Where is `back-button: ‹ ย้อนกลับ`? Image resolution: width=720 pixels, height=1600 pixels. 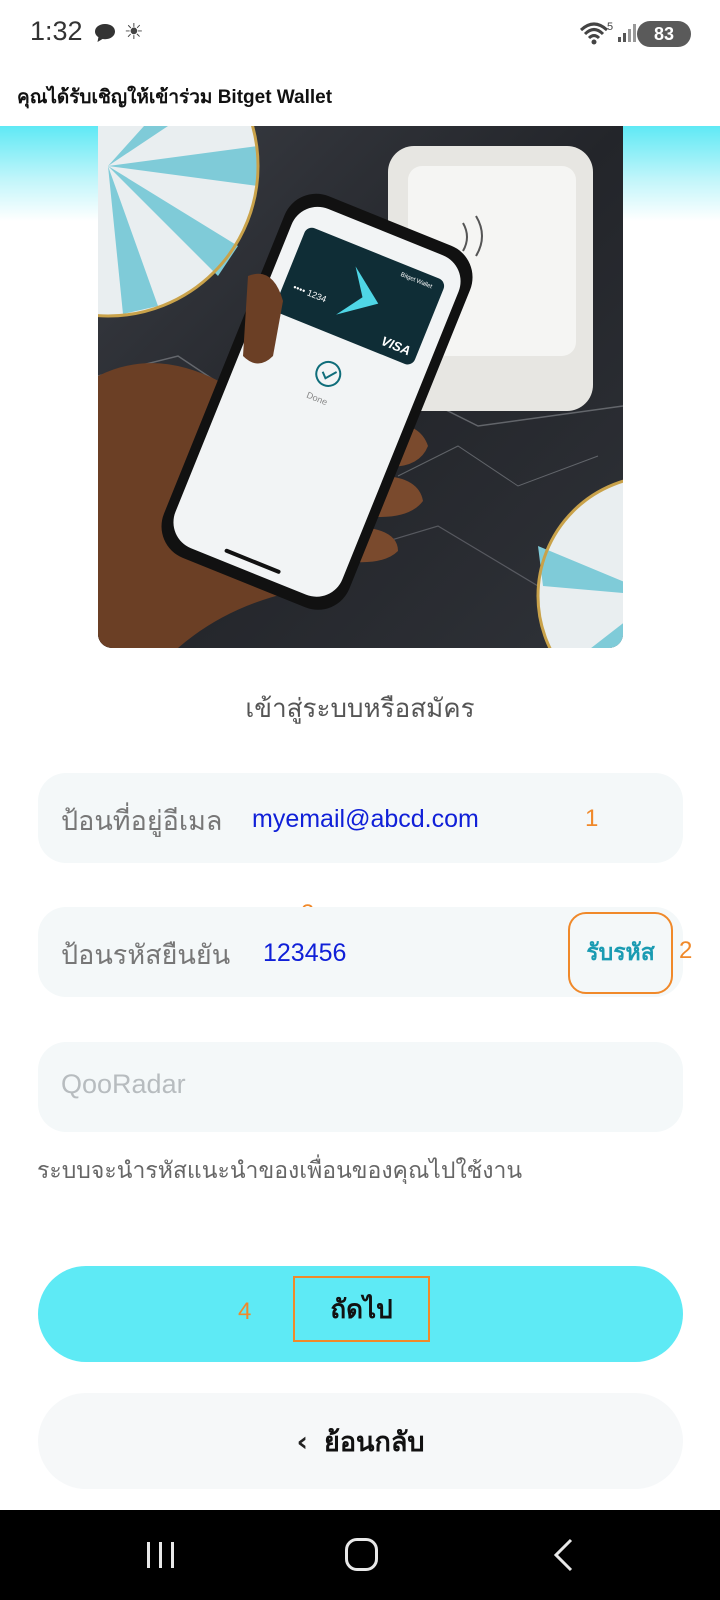 back-button: ‹ ย้อนกลับ is located at coordinates (360, 1441).